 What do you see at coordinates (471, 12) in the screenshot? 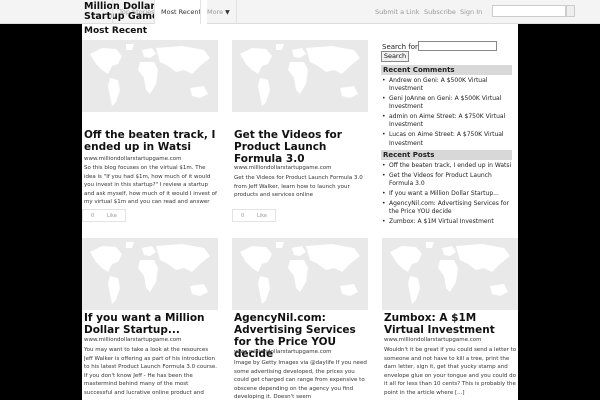
I see `sign-in-link: Sign In` at bounding box center [471, 12].